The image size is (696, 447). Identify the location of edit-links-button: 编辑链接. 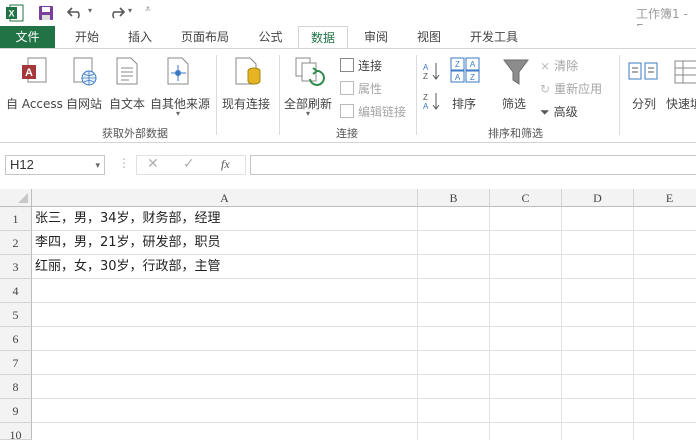
(373, 111).